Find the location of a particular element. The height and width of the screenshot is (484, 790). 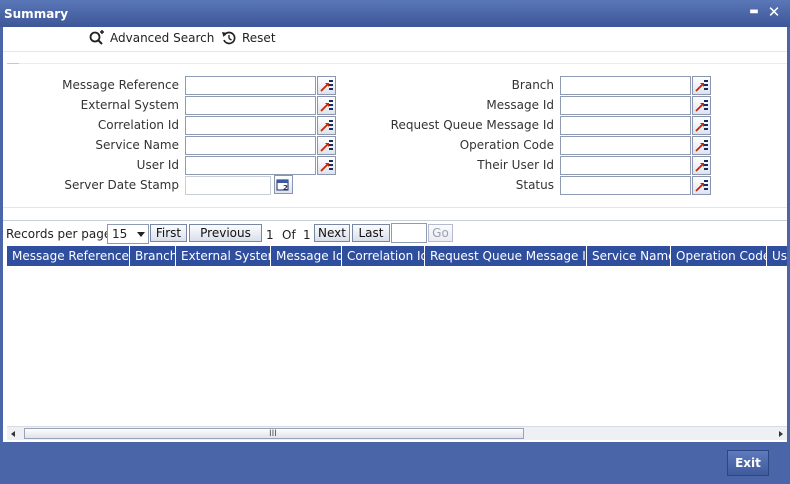

their-user-id-input is located at coordinates (625, 165).